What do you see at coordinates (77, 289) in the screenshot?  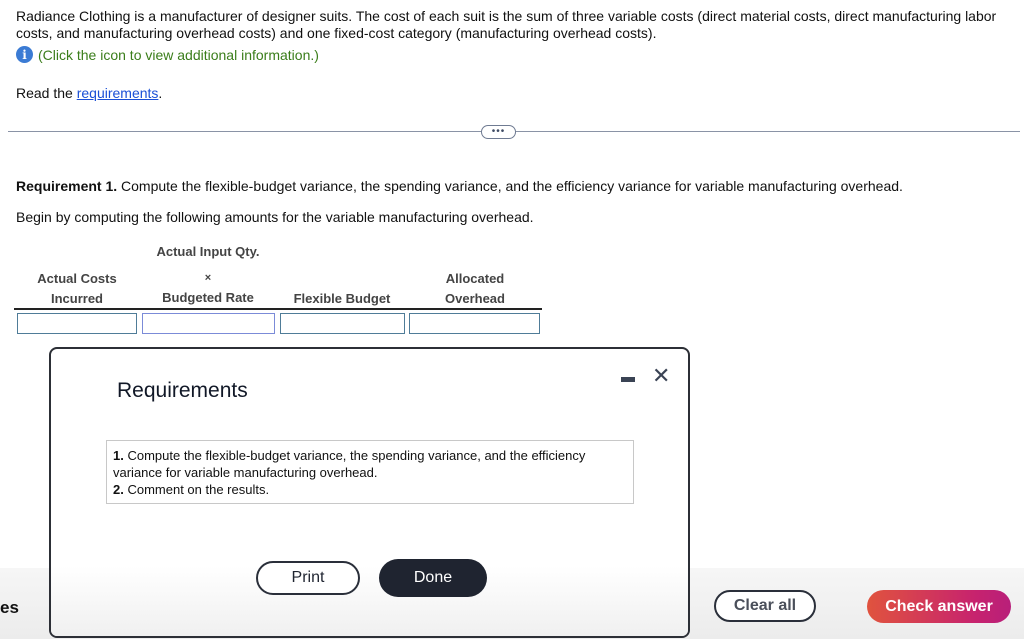 I see `header-actual-costs: Actual Costs Incurred` at bounding box center [77, 289].